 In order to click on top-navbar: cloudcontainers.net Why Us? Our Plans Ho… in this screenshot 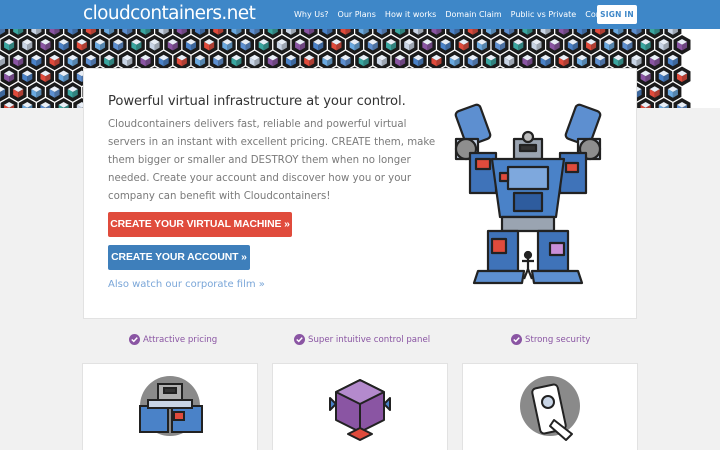, I will do `click(360, 14)`.